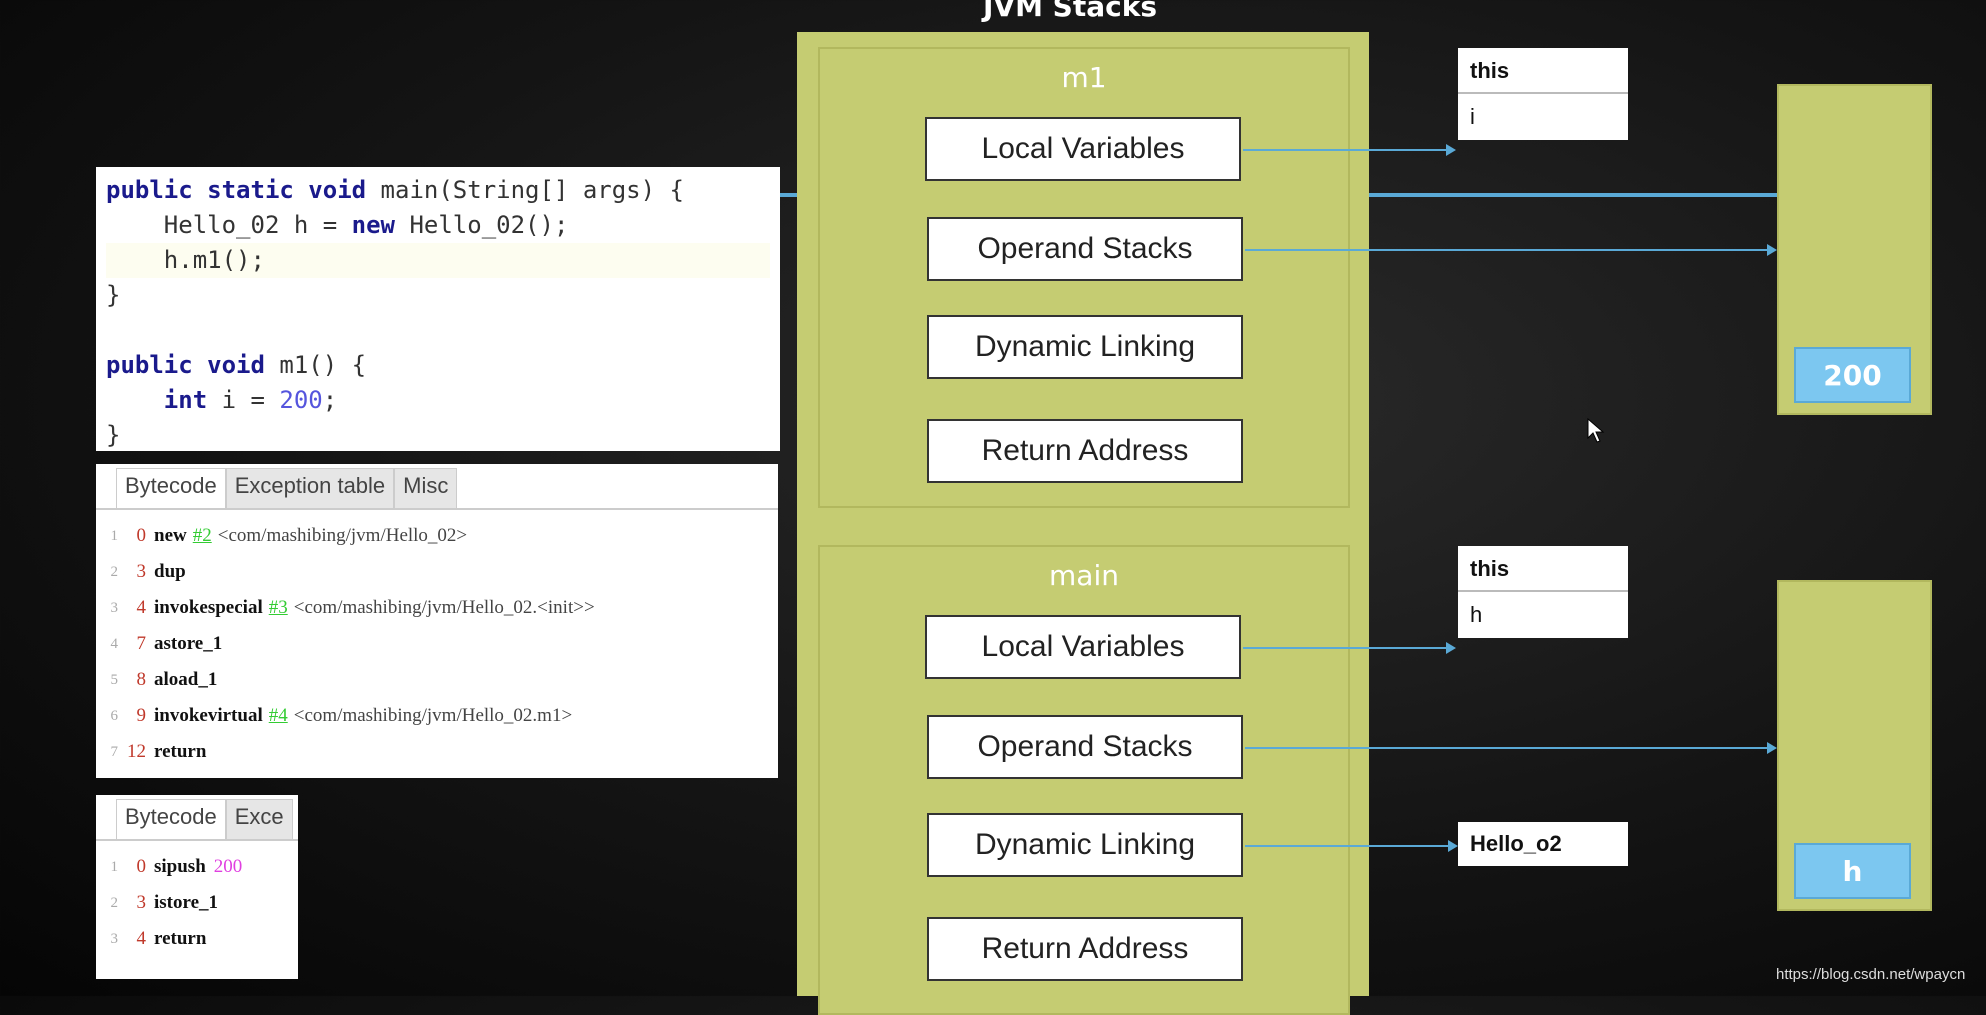  I want to click on operand-stack-value: 200, so click(1852, 375).